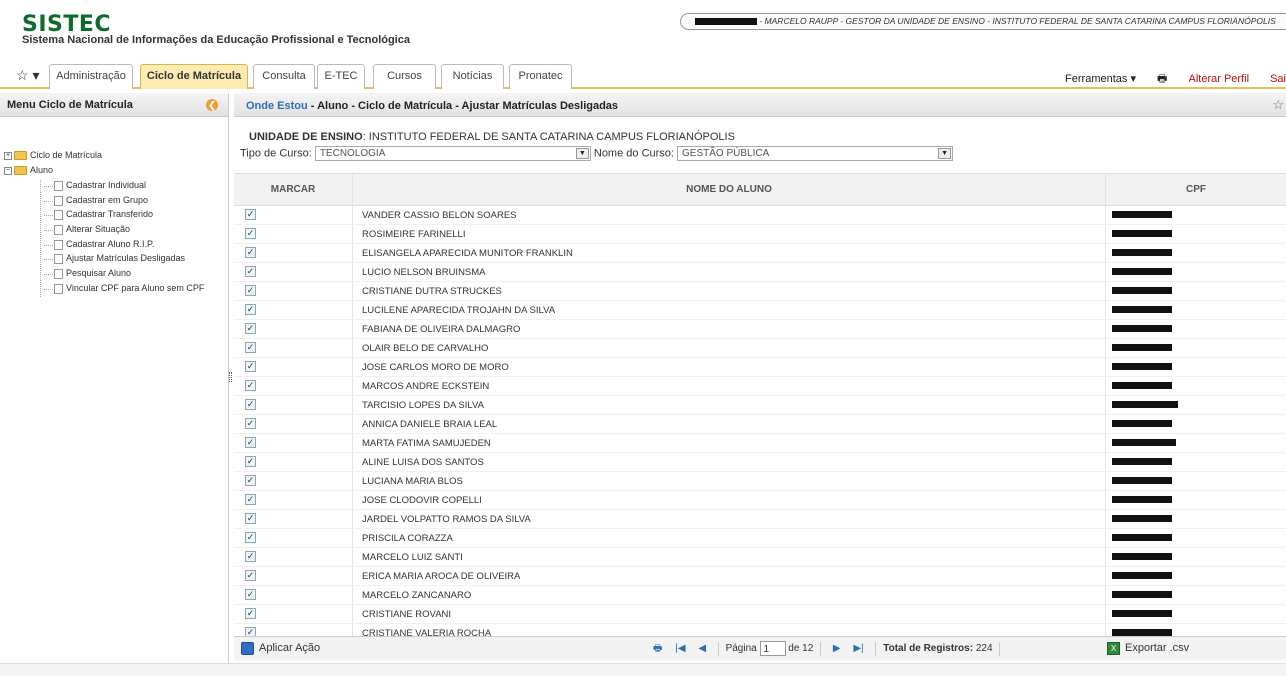  I want to click on exportar-csv-button: X Exportar .csv, so click(1148, 648).